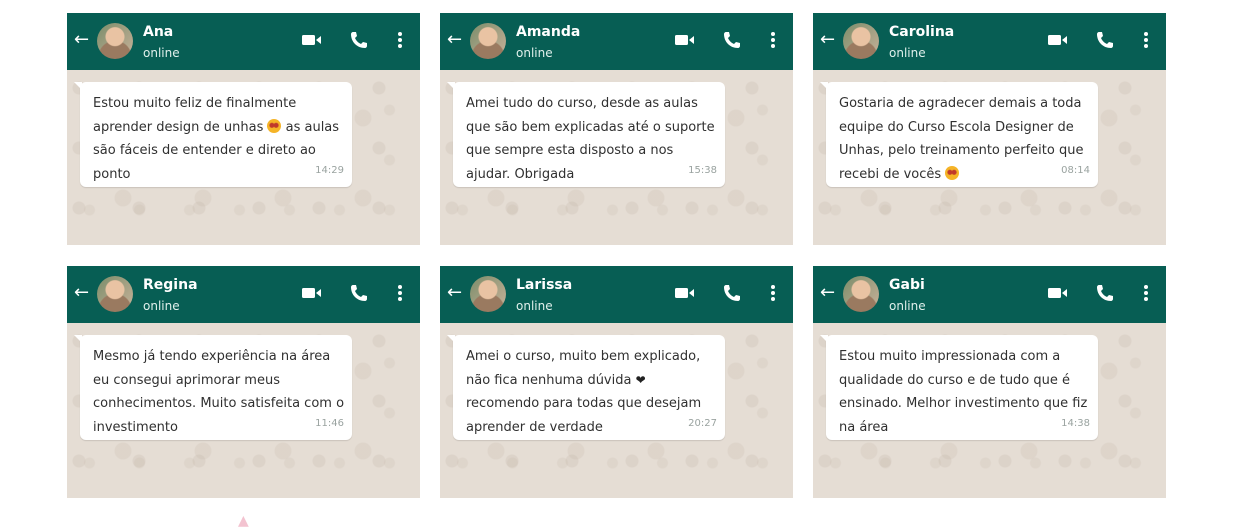 The width and height of the screenshot is (1247, 529). What do you see at coordinates (640, 379) in the screenshot?
I see `black-heart-icon: ❤` at bounding box center [640, 379].